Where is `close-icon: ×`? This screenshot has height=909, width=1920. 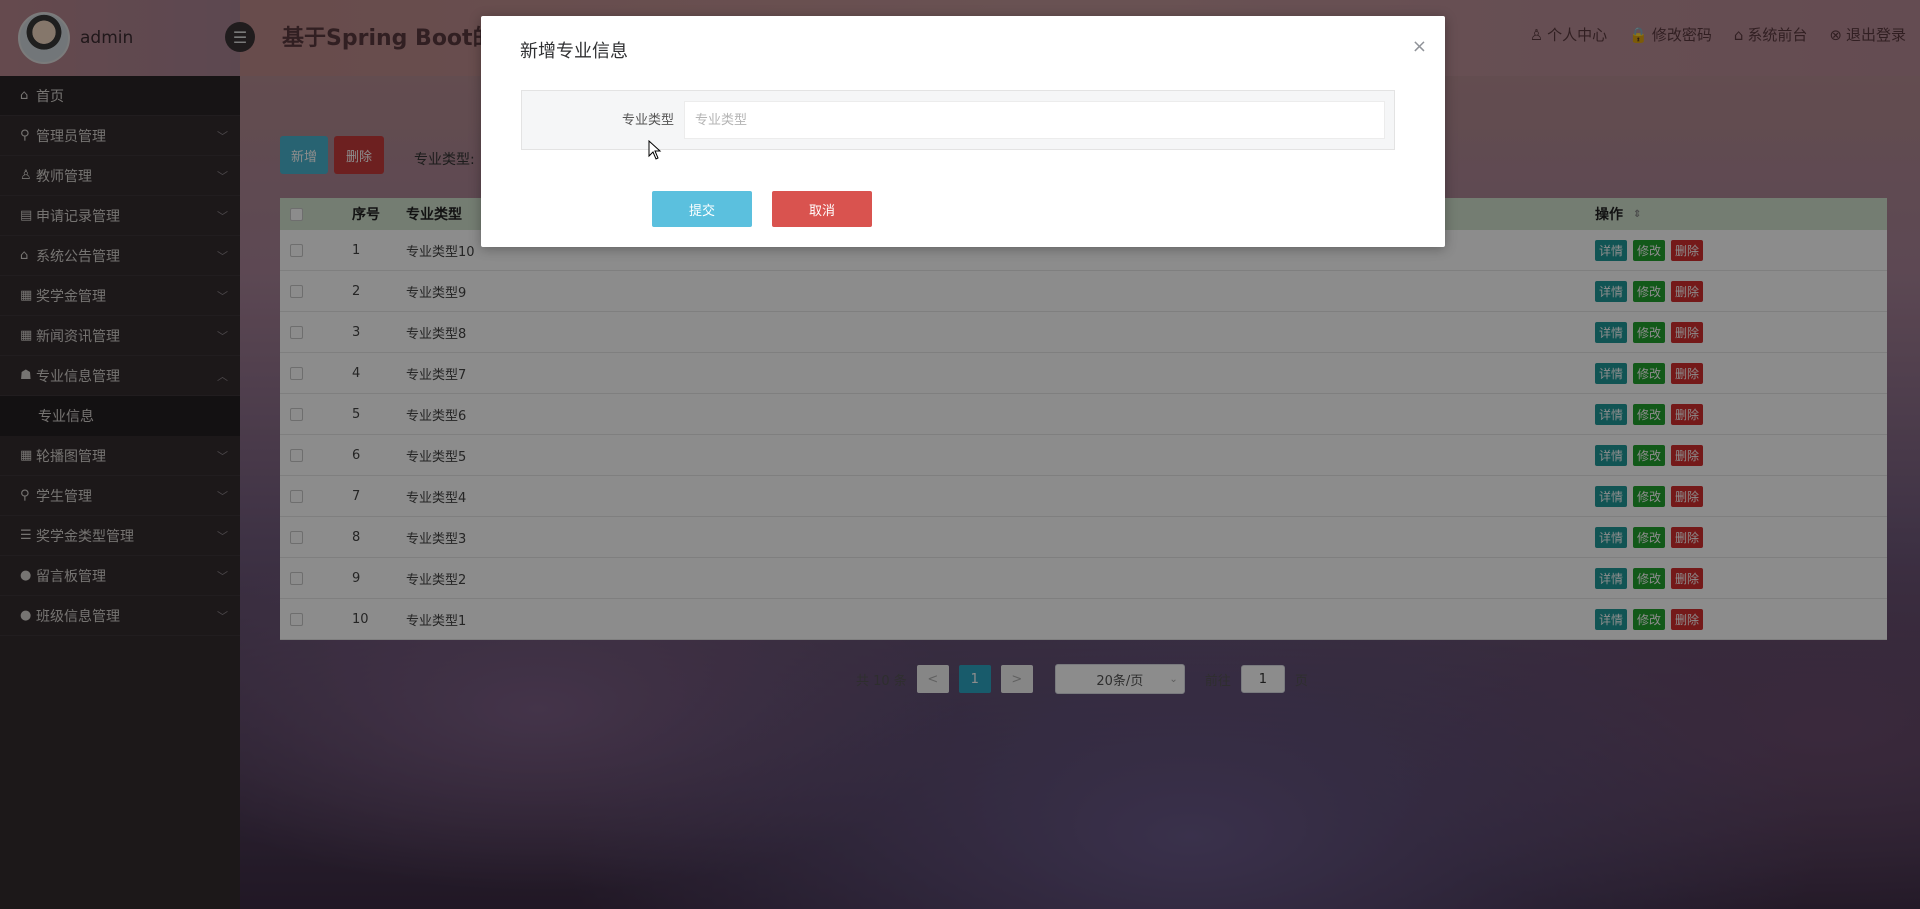 close-icon: × is located at coordinates (1419, 46).